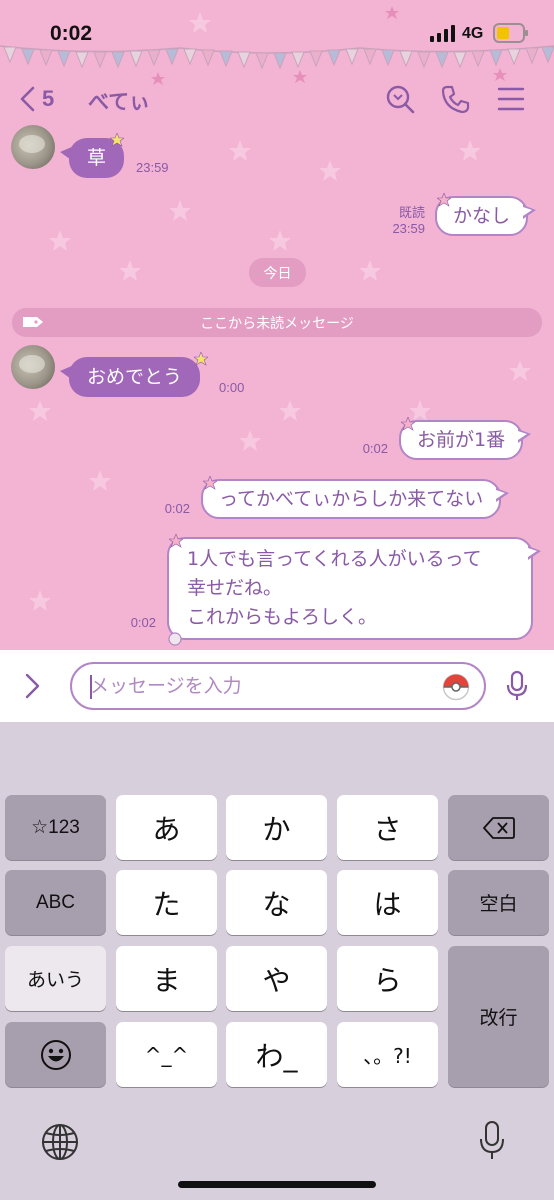 Image resolution: width=554 pixels, height=1200 pixels. Describe the element at coordinates (461, 440) in the screenshot. I see `message-text: お前が1番` at that location.